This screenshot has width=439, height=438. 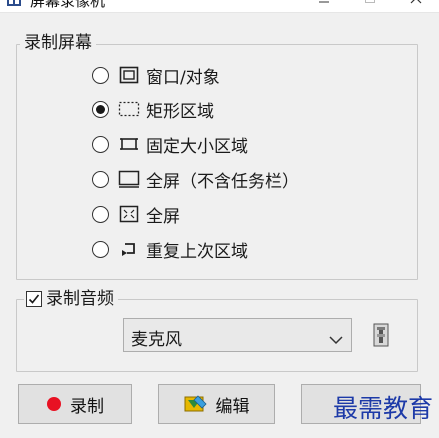 I want to click on window-controls, so click(x=370, y=6).